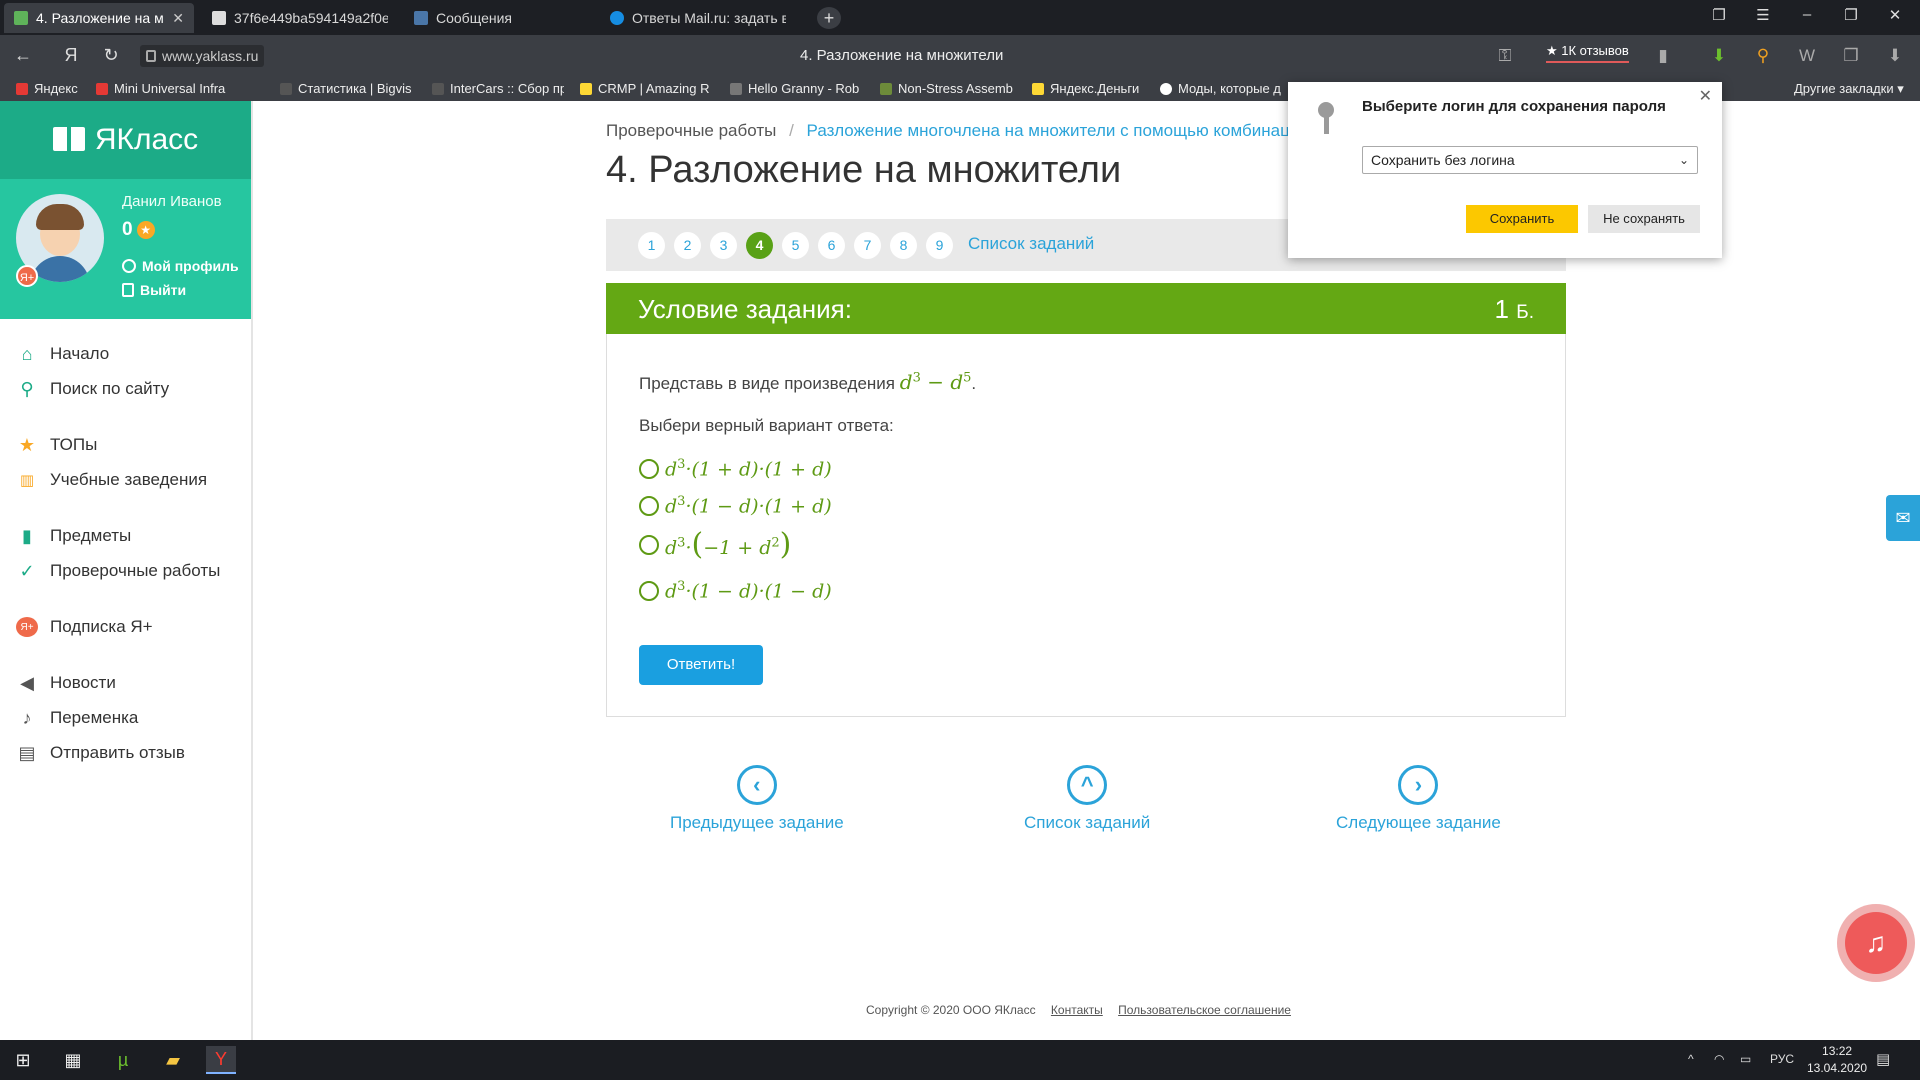  I want to click on back-icon: ←, so click(23, 55).